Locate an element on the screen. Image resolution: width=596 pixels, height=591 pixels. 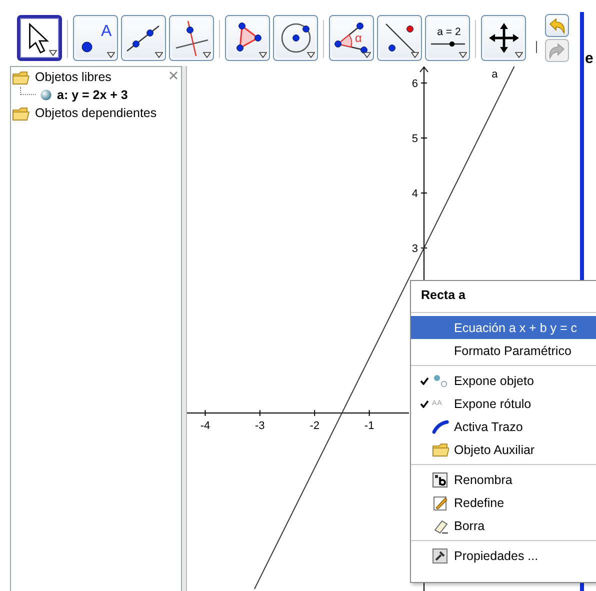
menu-item: Redefine is located at coordinates (503, 502).